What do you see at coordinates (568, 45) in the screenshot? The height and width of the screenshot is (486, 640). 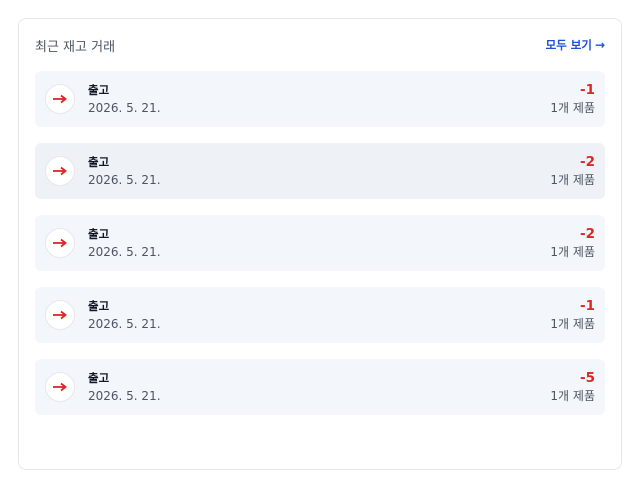 I see `view-all-label: 모두 보기` at bounding box center [568, 45].